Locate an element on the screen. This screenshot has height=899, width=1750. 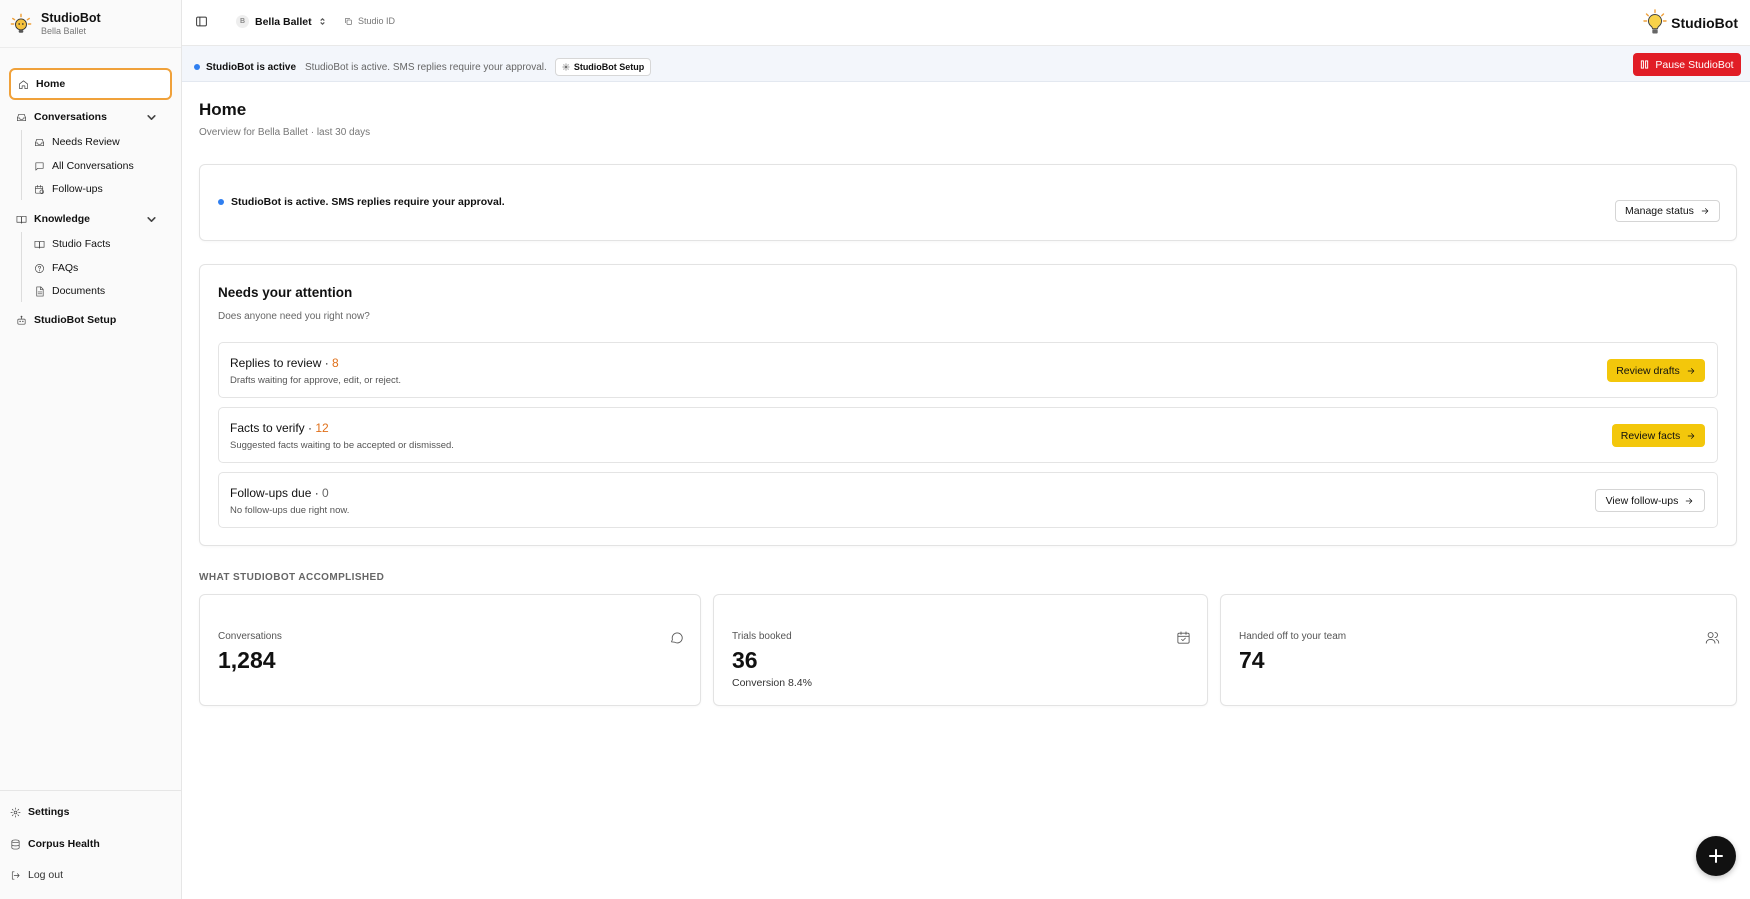
row-title-text: Replies to review · is located at coordinates (281, 363).